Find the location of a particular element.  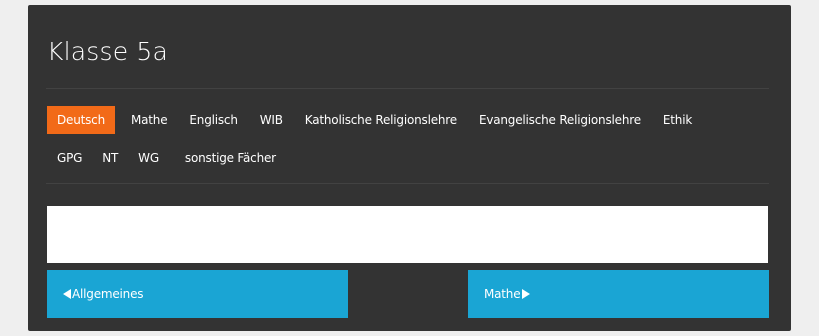

subject-content-area is located at coordinates (407, 234).